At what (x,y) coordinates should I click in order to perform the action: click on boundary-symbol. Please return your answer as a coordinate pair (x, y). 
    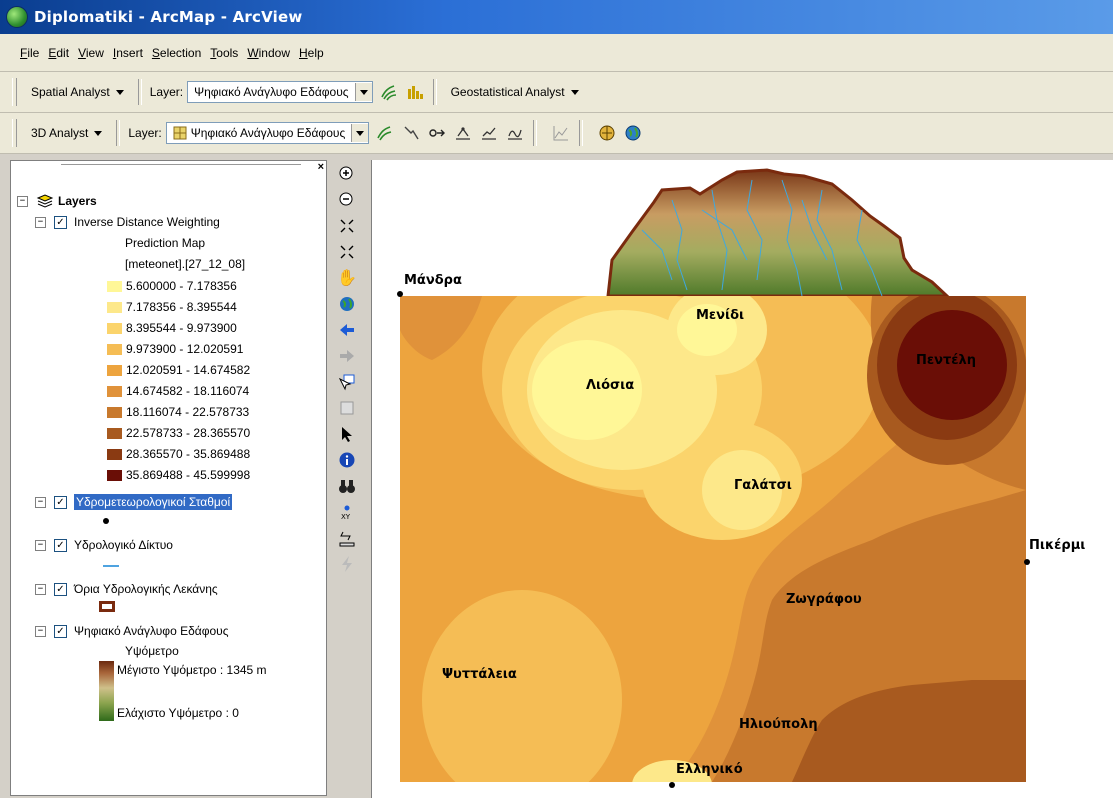
    Looking at the image, I should click on (107, 606).